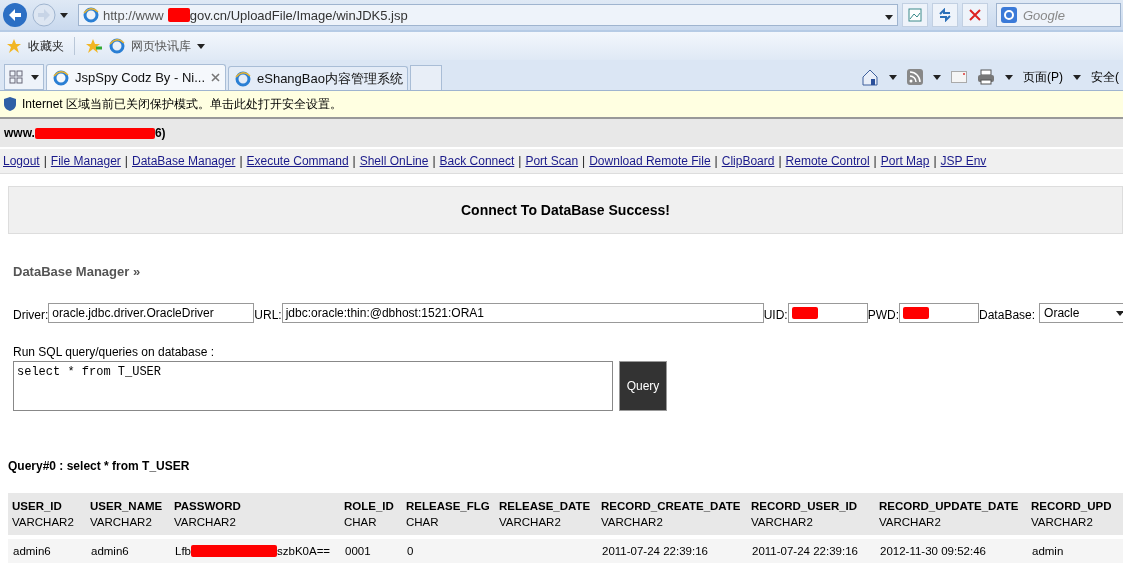 The height and width of the screenshot is (568, 1123). What do you see at coordinates (951, 551) in the screenshot?
I see `table-cell: 2012-11-30 09:52:46` at bounding box center [951, 551].